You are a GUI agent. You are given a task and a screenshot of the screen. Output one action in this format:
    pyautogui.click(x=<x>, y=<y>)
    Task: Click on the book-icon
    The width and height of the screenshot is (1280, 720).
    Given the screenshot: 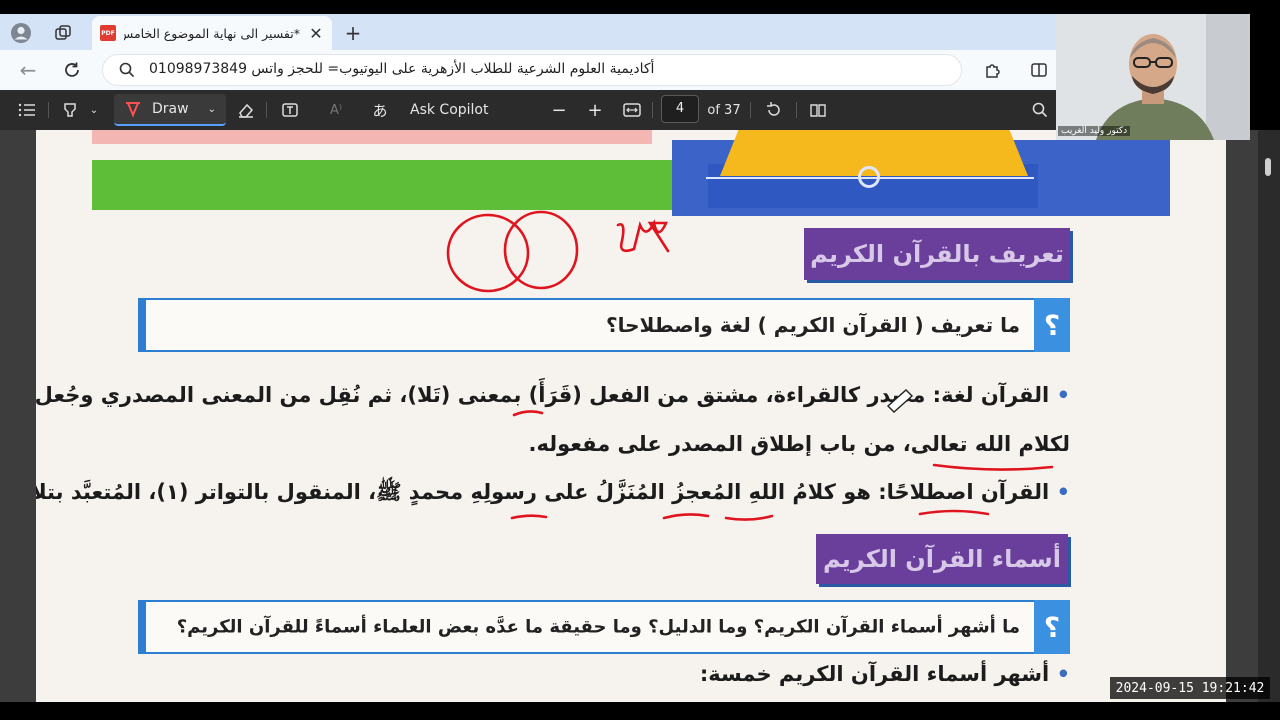 What is the action you would take?
    pyautogui.click(x=818, y=110)
    